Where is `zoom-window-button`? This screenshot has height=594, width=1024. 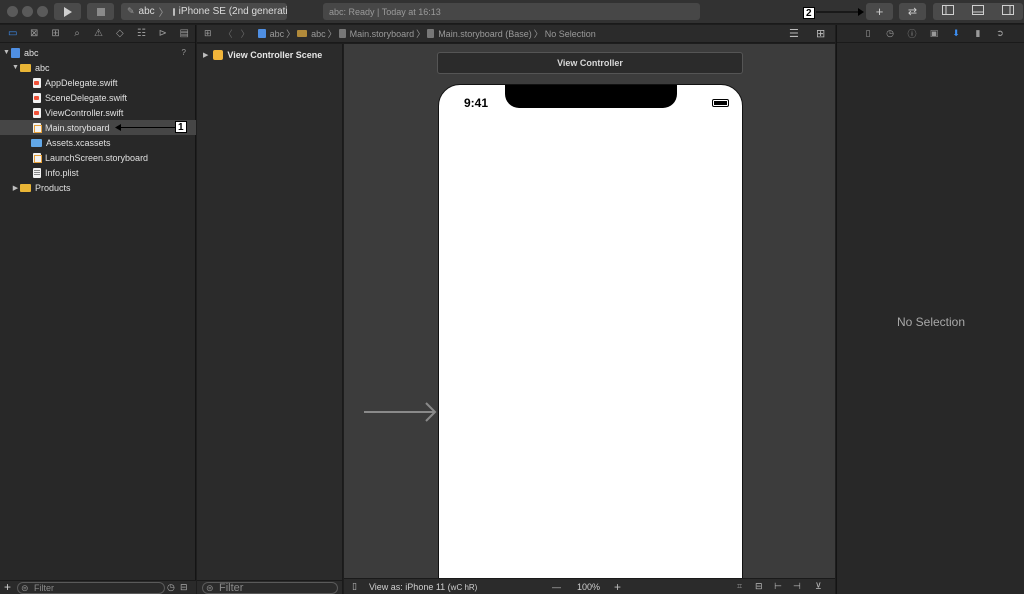
zoom-window-button is located at coordinates (42, 11).